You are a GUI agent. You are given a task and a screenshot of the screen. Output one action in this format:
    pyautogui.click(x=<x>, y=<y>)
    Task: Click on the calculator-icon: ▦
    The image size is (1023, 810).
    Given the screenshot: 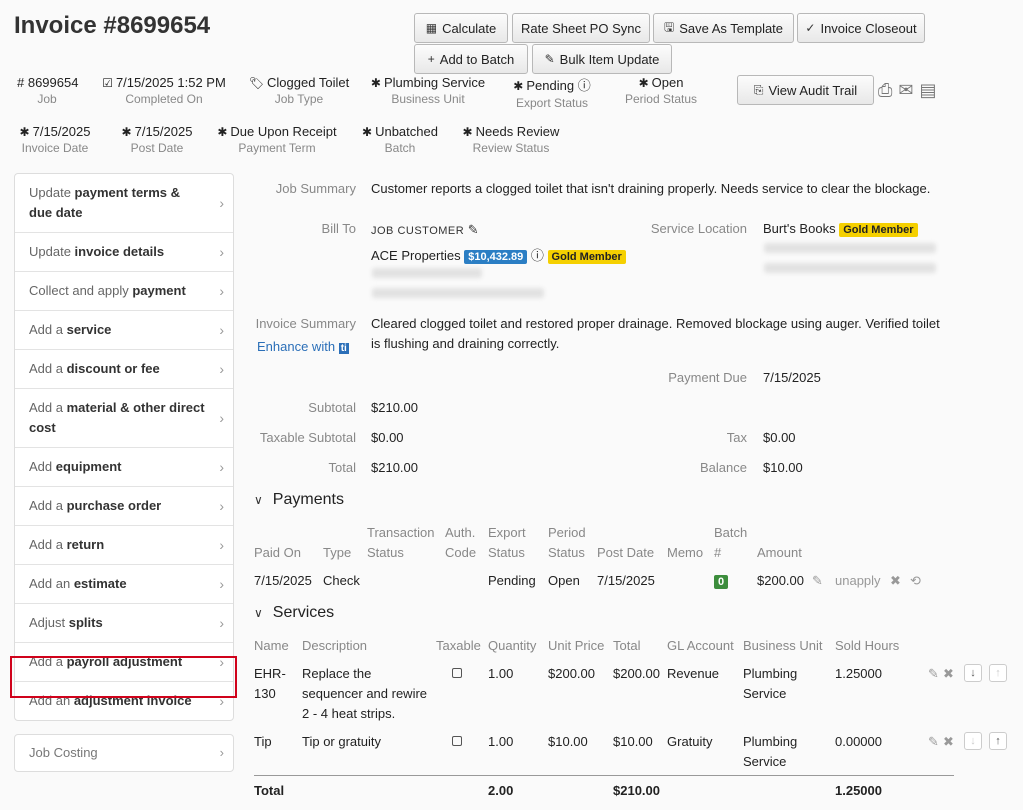 What is the action you would take?
    pyautogui.click(x=431, y=28)
    